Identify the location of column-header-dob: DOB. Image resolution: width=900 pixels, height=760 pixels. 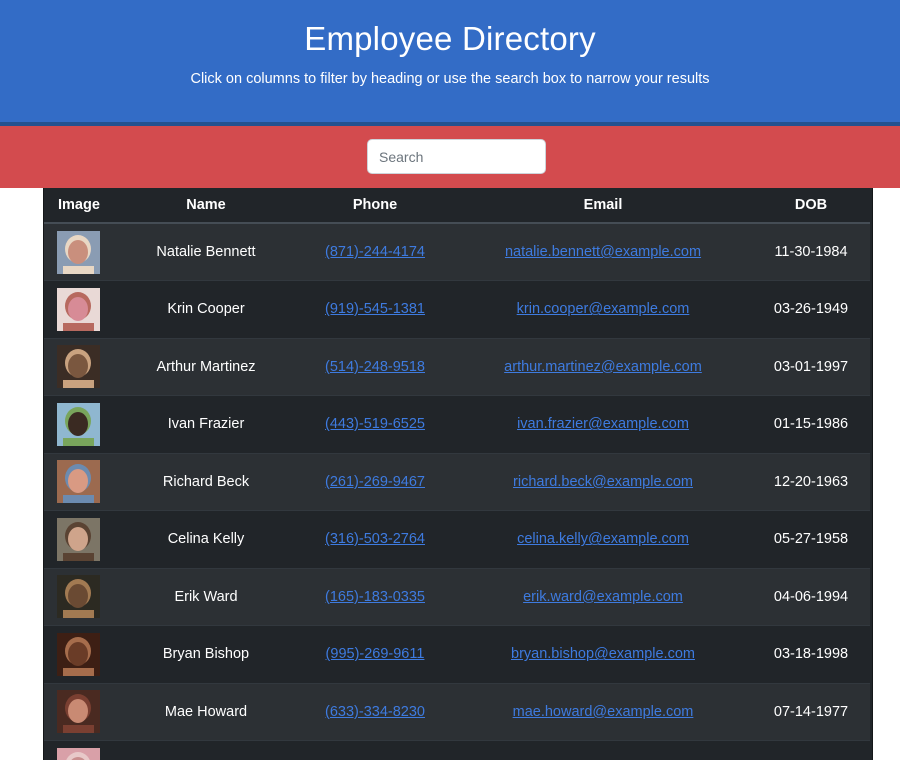
(811, 206).